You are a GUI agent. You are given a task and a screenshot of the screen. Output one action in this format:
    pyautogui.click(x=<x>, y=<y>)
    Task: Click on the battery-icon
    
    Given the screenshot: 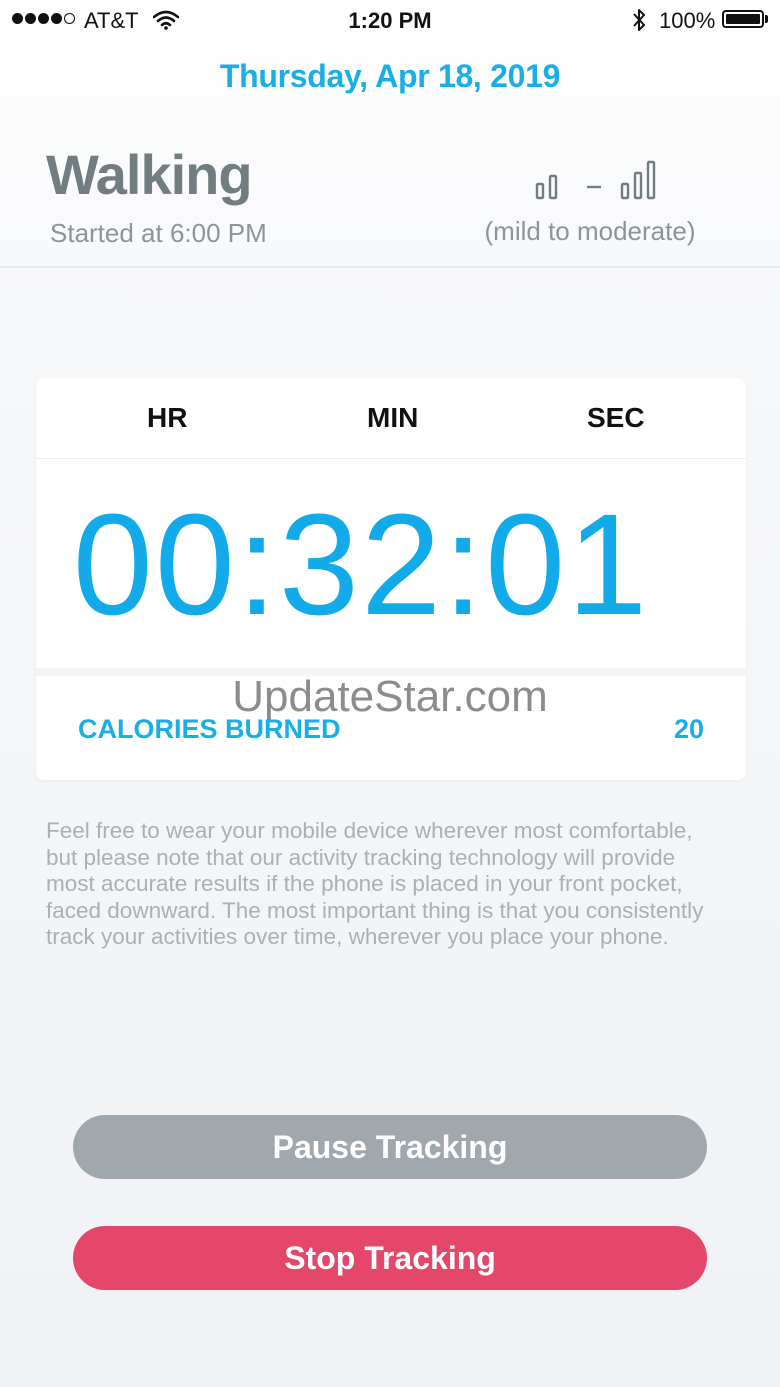 What is the action you would take?
    pyautogui.click(x=743, y=19)
    